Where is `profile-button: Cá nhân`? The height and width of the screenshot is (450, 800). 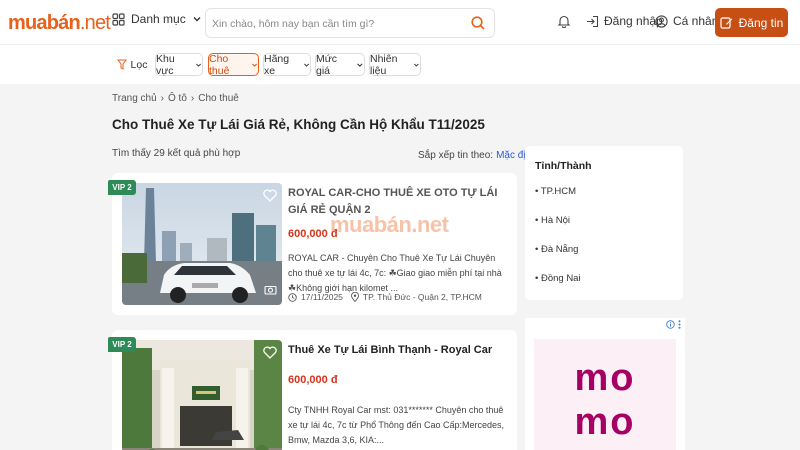
profile-button: Cá nhân is located at coordinates (686, 21).